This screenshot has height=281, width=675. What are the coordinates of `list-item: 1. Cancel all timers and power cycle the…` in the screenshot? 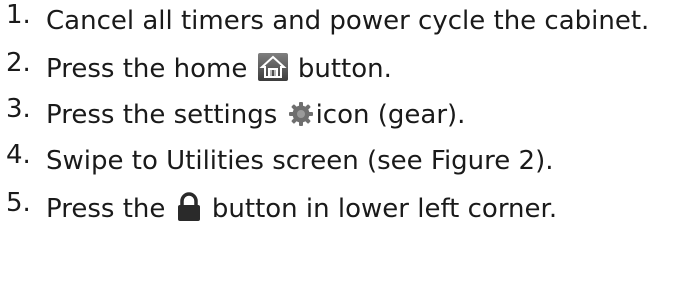 It's located at (337, 21).